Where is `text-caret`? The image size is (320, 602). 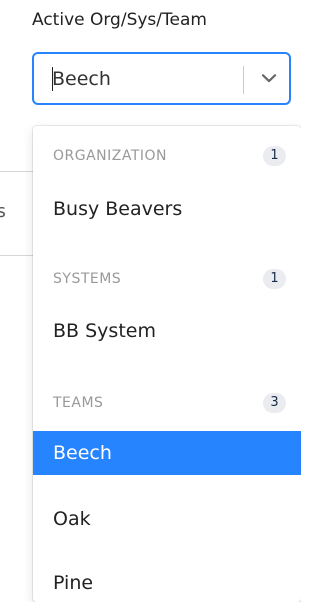 text-caret is located at coordinates (52, 79).